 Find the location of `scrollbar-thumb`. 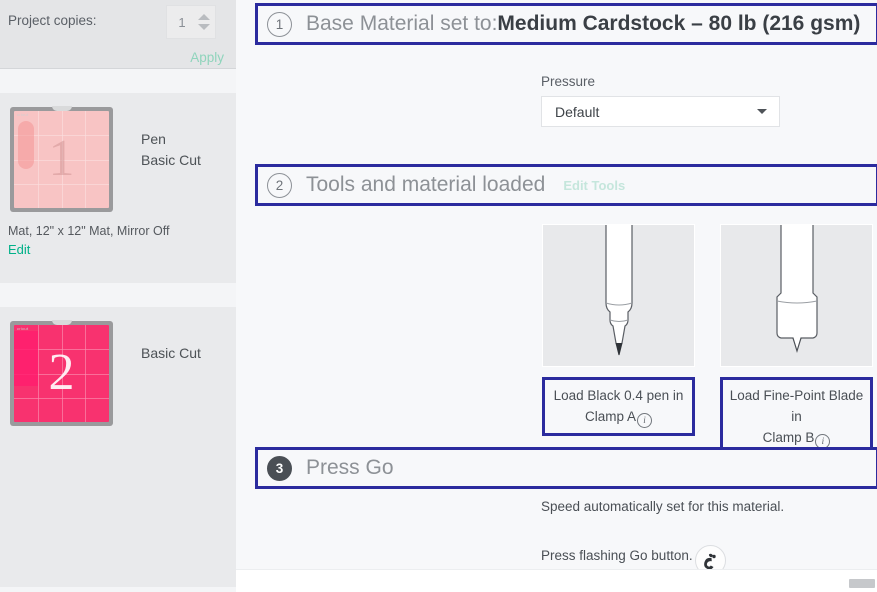

scrollbar-thumb is located at coordinates (862, 583).